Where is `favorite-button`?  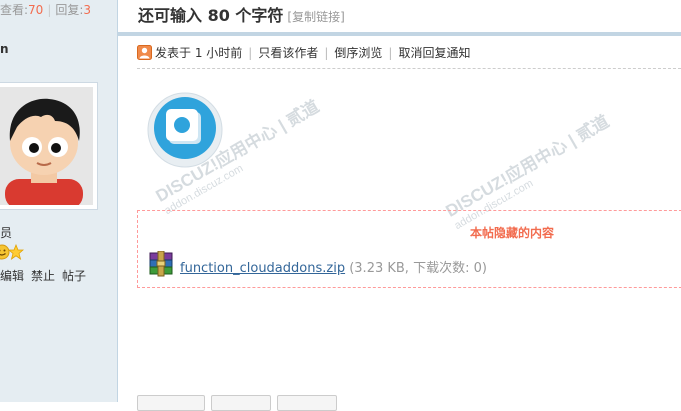 favorite-button is located at coordinates (171, 403).